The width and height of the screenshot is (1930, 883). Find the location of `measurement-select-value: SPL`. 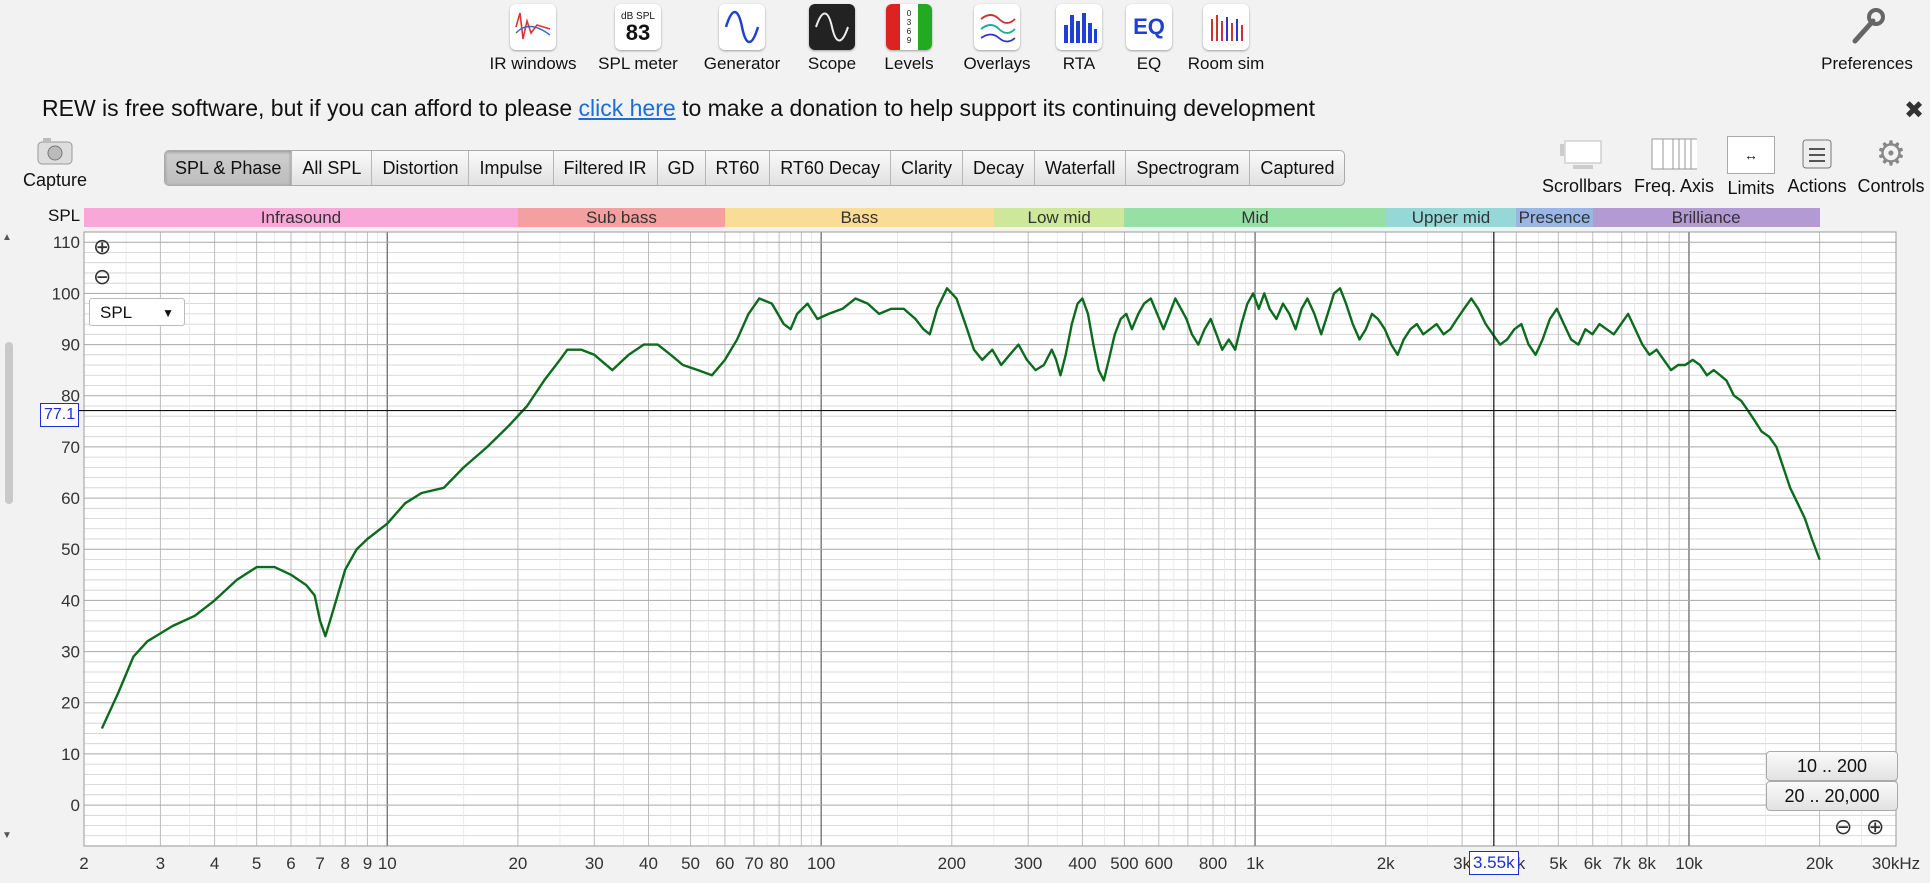

measurement-select-value: SPL is located at coordinates (116, 312).